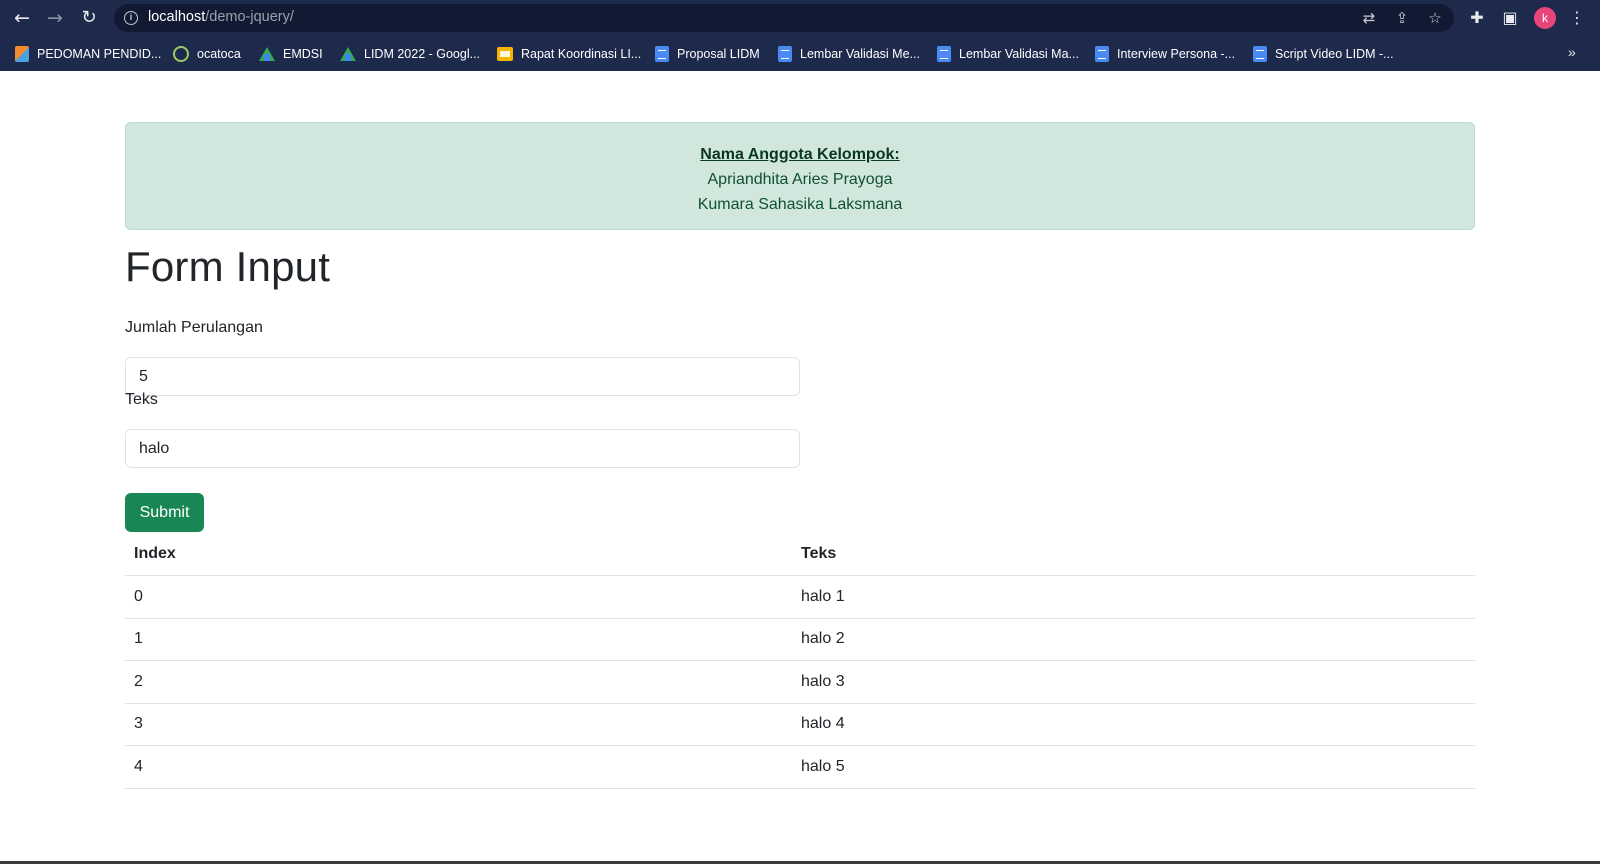 The image size is (1600, 864). I want to click on url-text: localhost/demo-jquery/, so click(221, 17).